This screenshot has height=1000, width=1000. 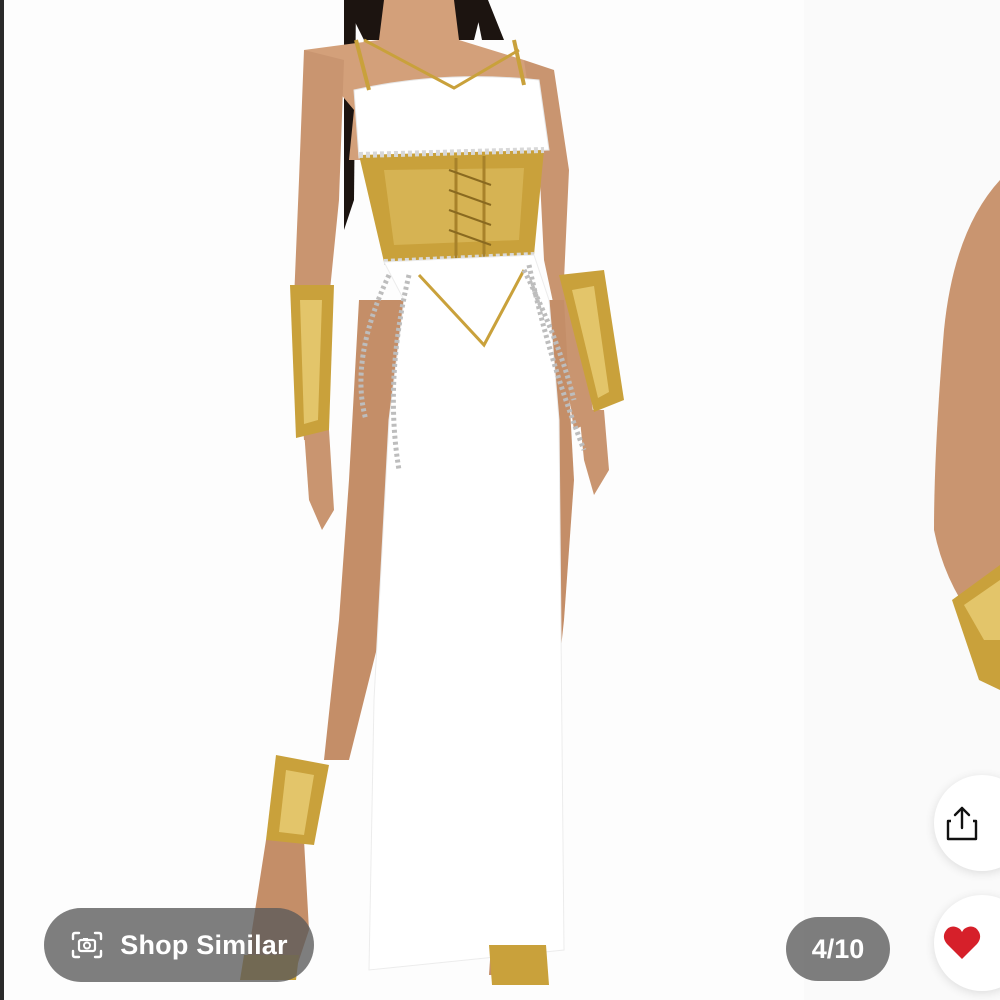 I want to click on shop-similar-label: Shop Similar, so click(x=204, y=944).